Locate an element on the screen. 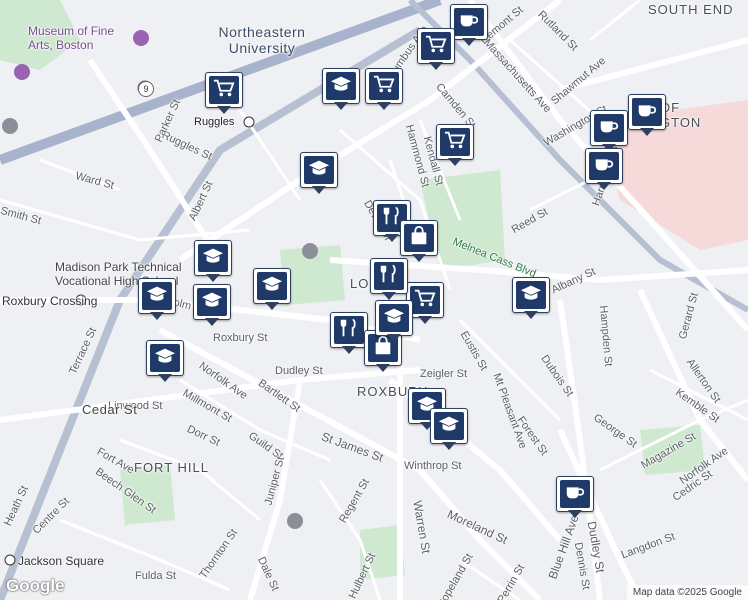  street-label: Fulda St is located at coordinates (155, 576).